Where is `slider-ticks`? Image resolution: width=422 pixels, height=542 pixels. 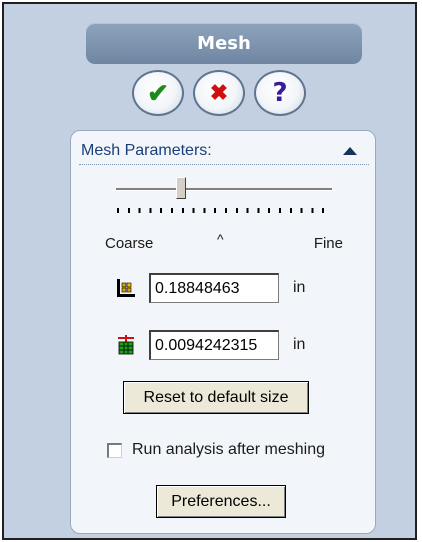
slider-ticks is located at coordinates (225, 210).